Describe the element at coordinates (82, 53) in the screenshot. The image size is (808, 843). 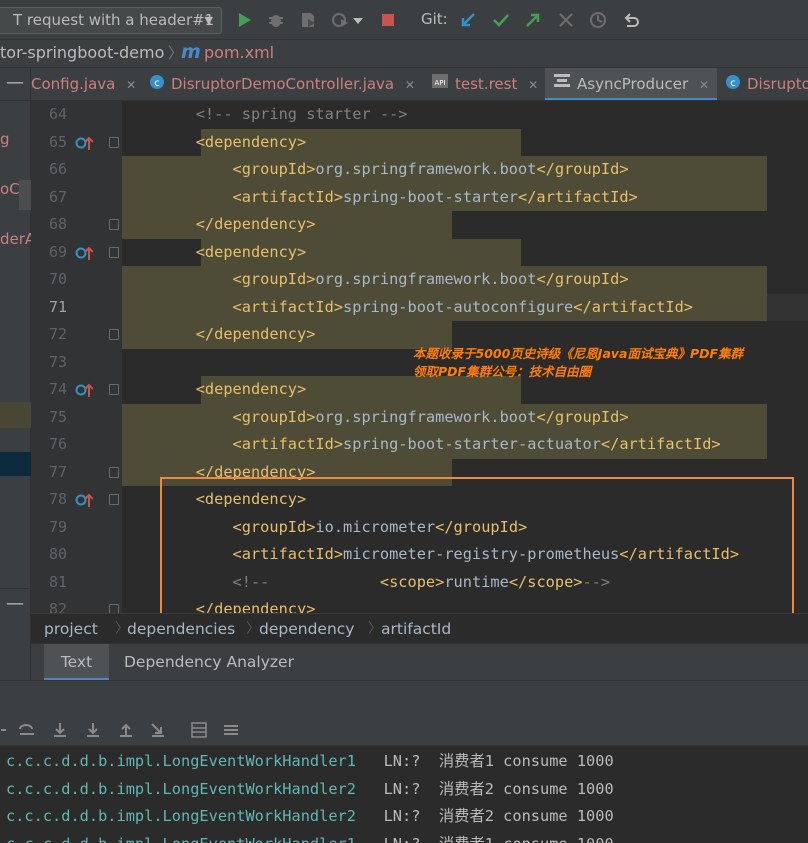
I see `nav-project-name: tor-springboot-demo` at that location.